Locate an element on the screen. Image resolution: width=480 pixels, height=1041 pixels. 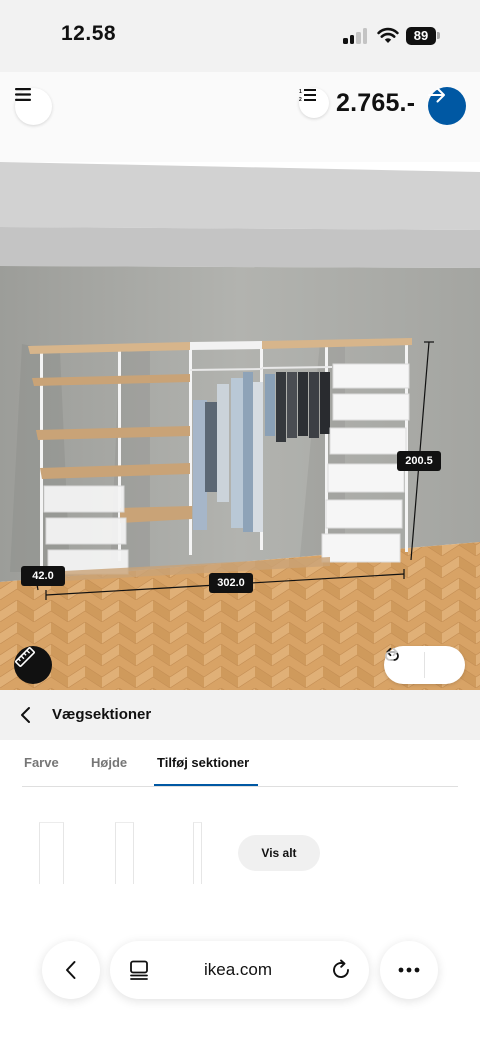
arrow-right-icon is located at coordinates (436, 95).